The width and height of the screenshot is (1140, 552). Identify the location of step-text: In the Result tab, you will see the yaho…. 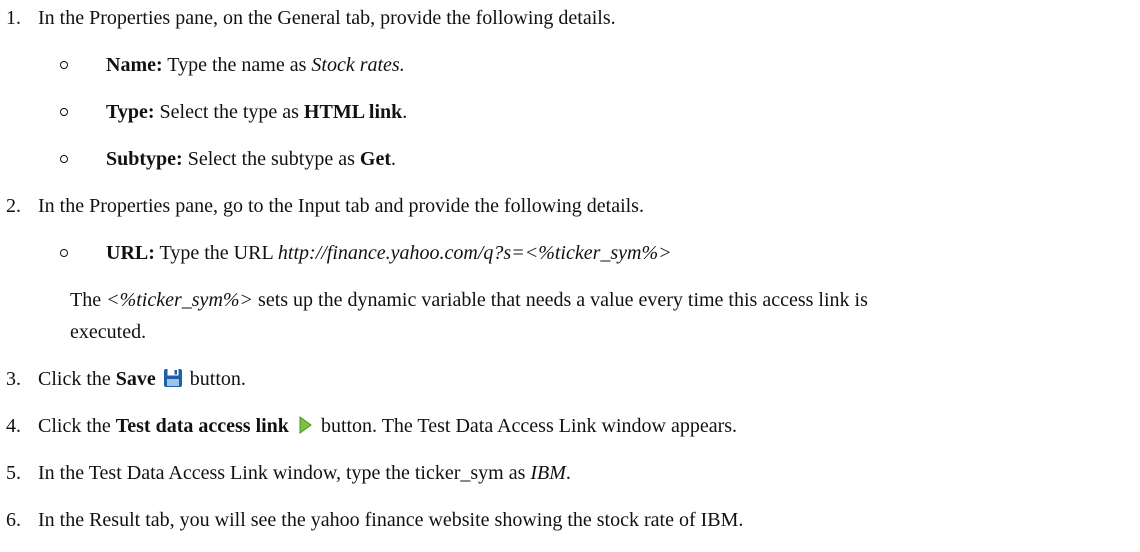
(391, 520).